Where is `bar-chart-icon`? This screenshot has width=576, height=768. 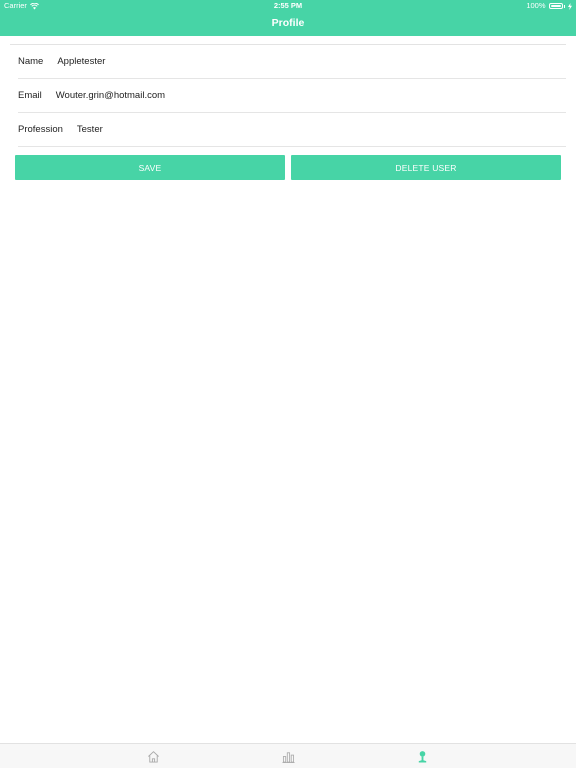
bar-chart-icon is located at coordinates (288, 757).